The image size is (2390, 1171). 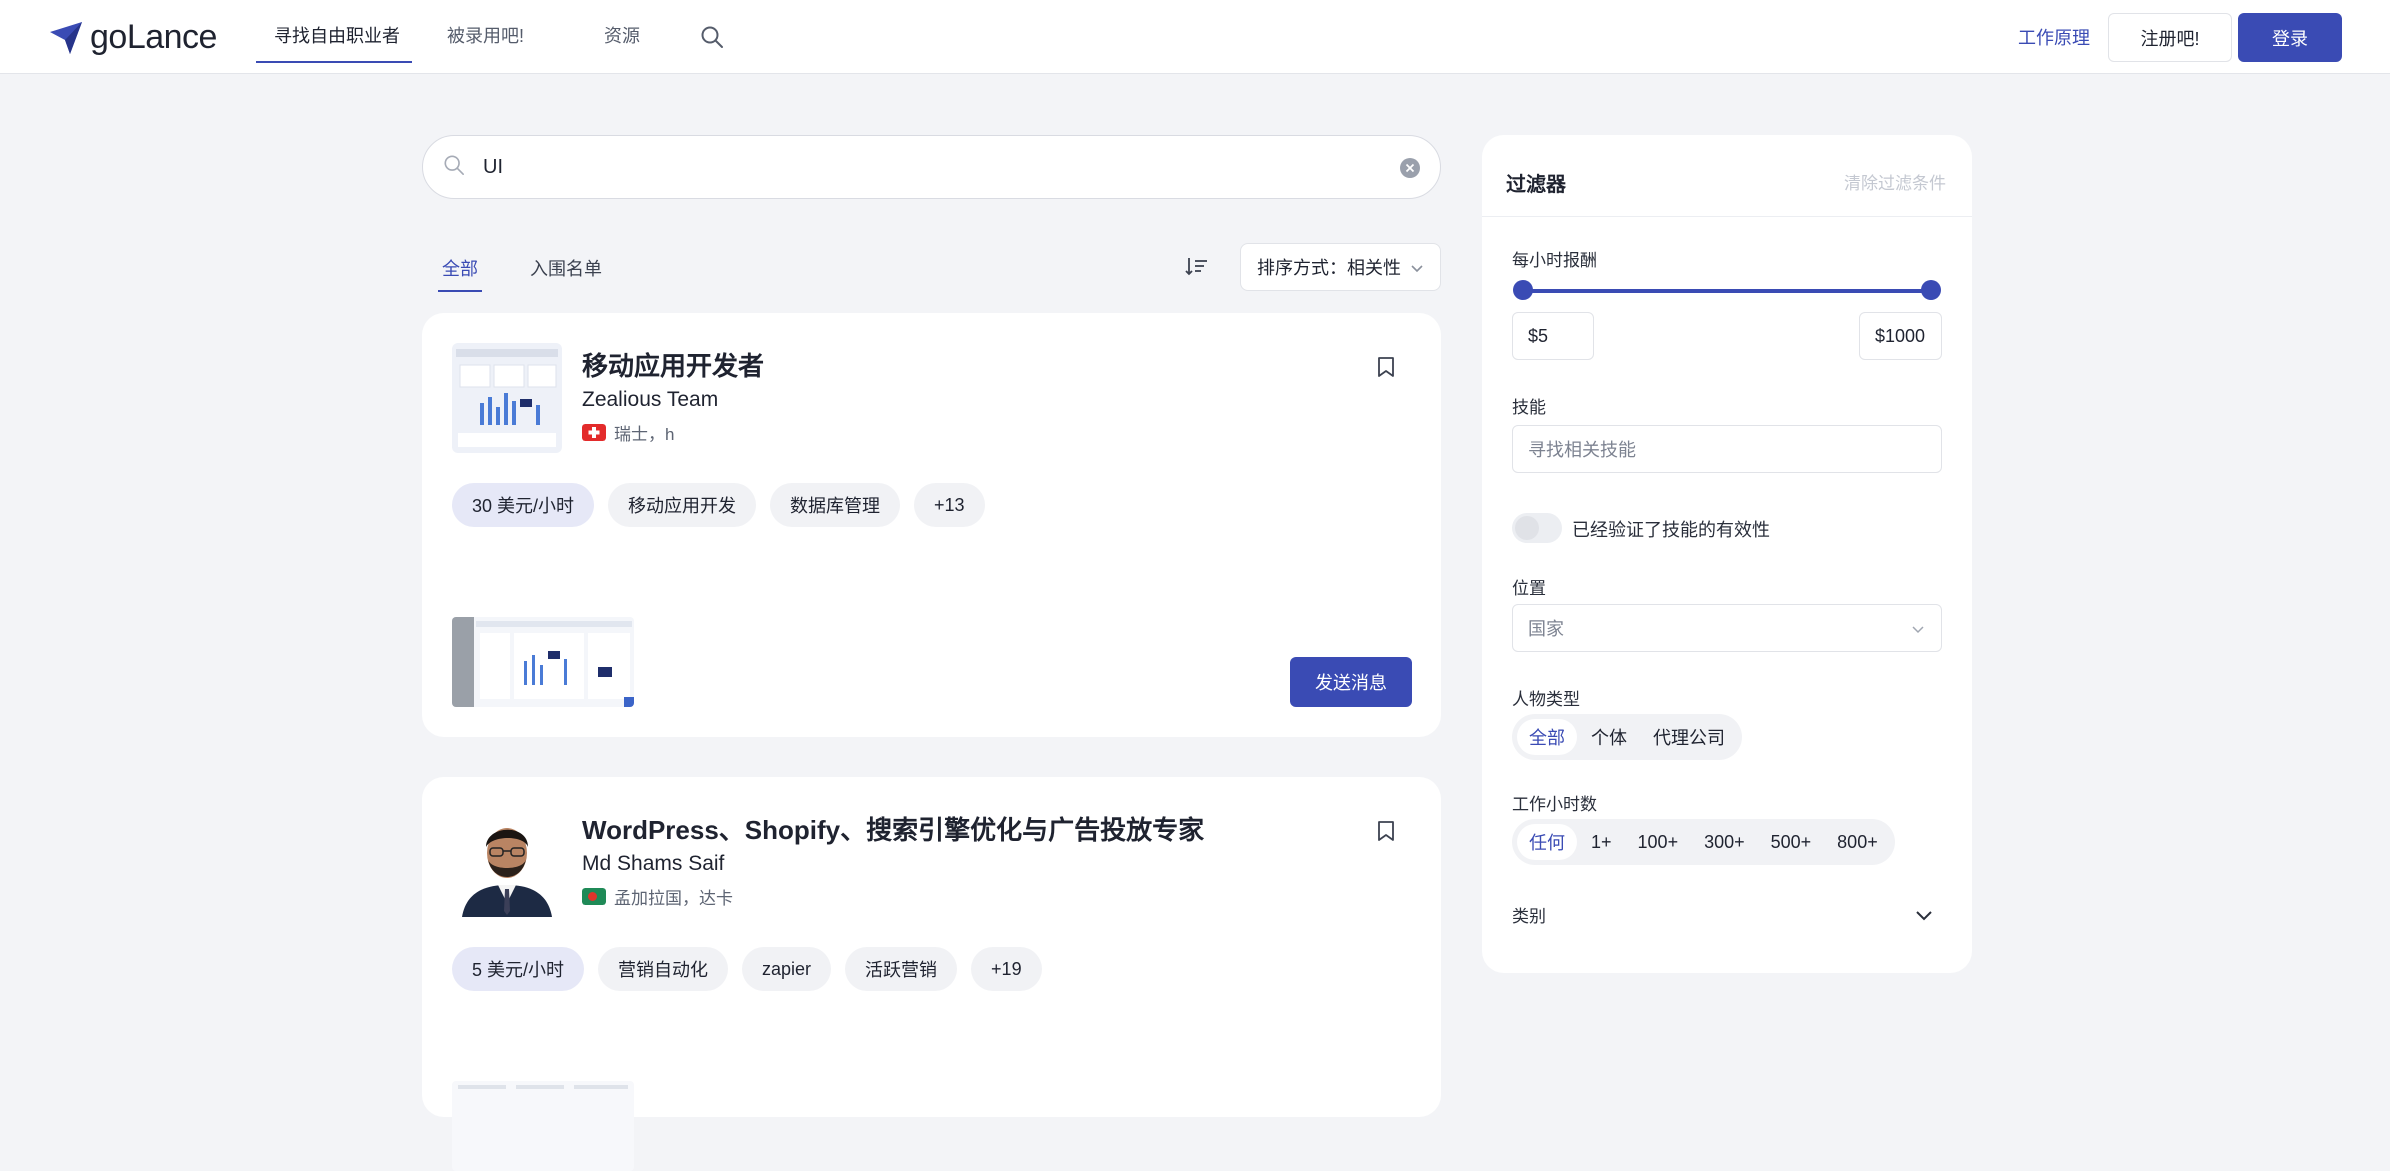 I want to click on tab-all: 全部, so click(x=460, y=268).